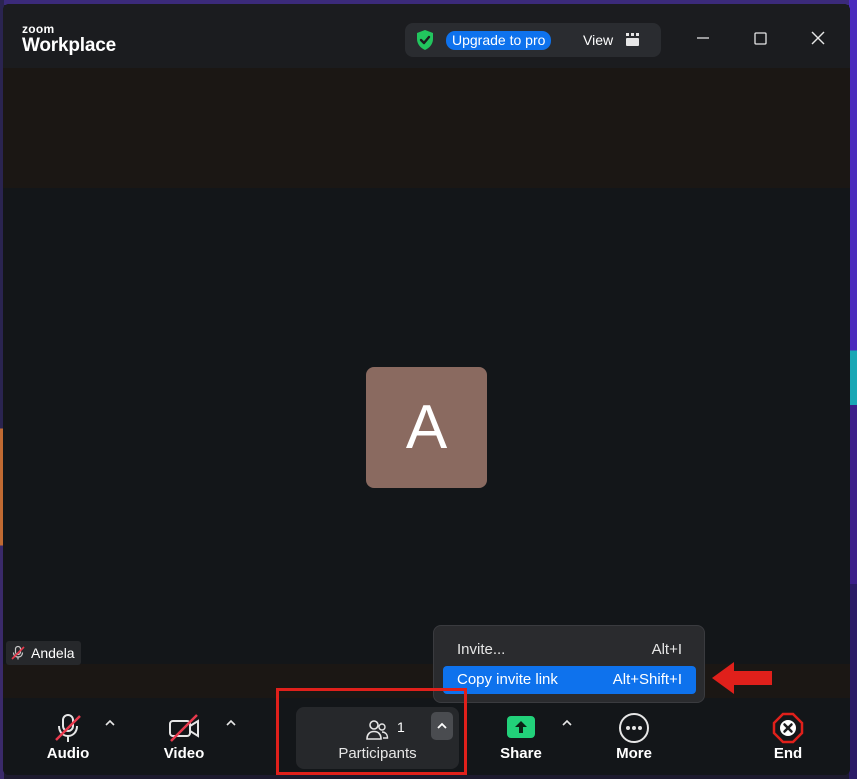 The height and width of the screenshot is (779, 857). I want to click on share-screen-icon, so click(521, 727).